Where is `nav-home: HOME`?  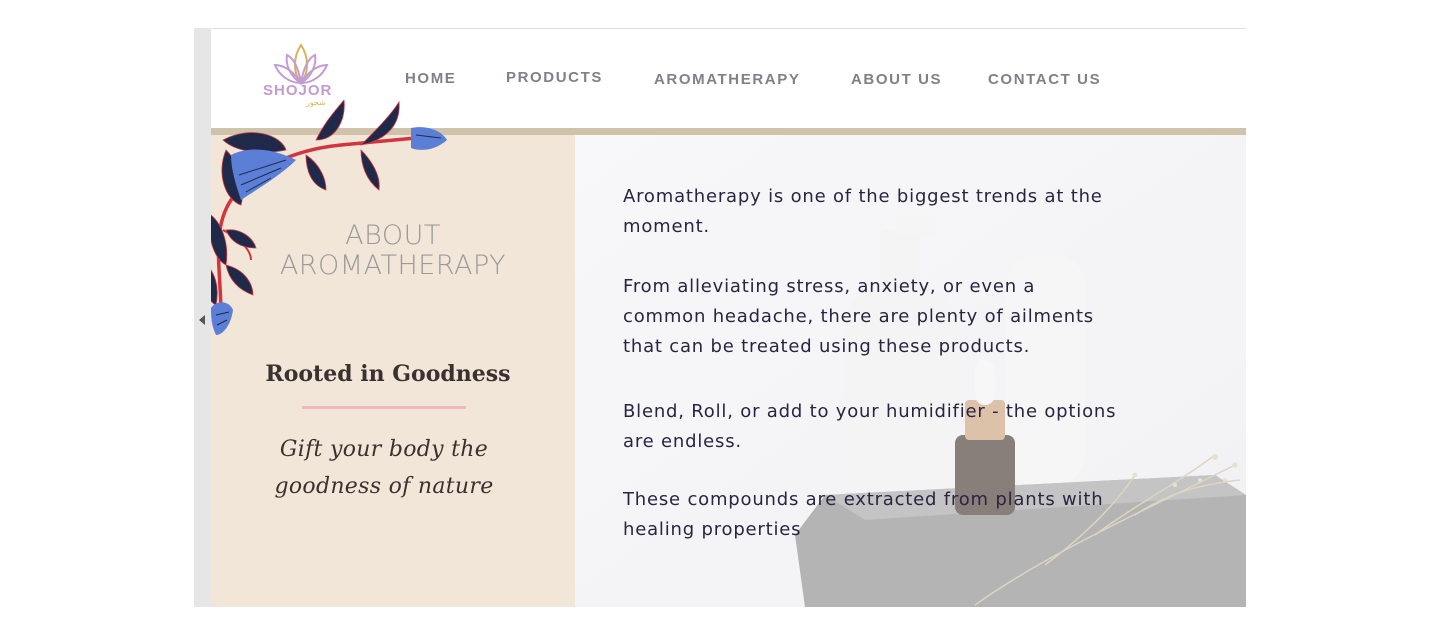
nav-home: HOME is located at coordinates (430, 78).